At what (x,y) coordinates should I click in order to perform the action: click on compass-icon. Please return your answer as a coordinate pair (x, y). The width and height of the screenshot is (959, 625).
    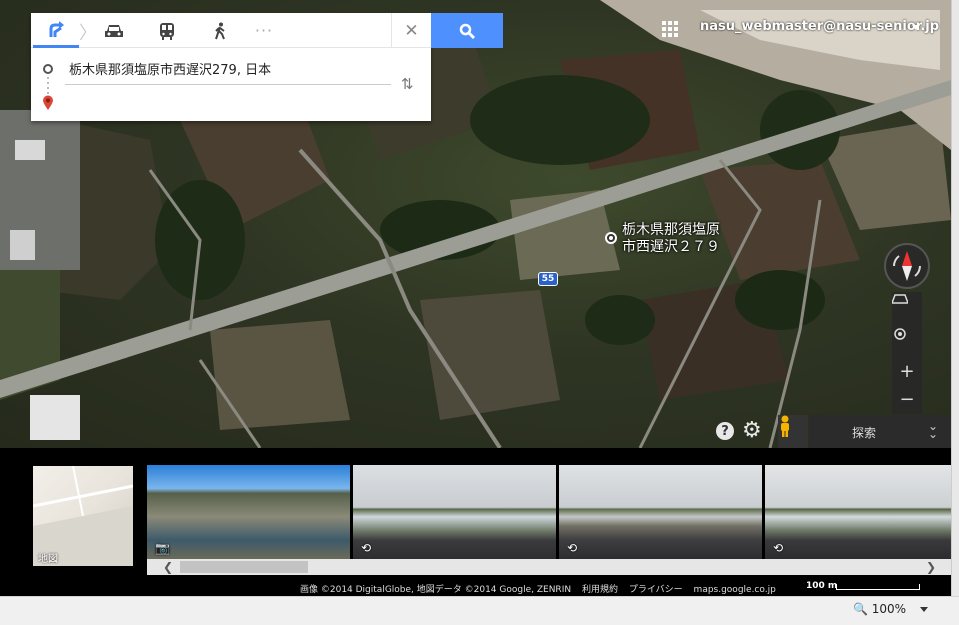
    Looking at the image, I should click on (907, 266).